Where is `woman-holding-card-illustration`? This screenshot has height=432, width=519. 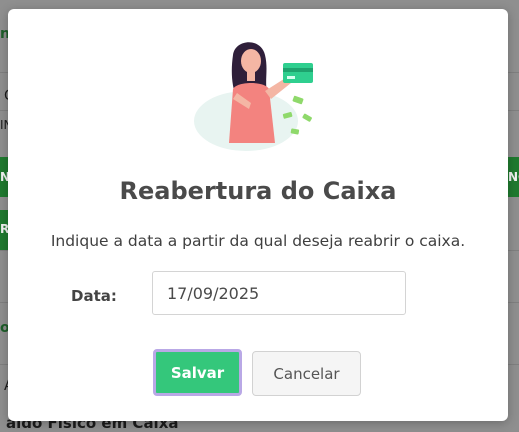 woman-holding-card-illustration is located at coordinates (253, 96).